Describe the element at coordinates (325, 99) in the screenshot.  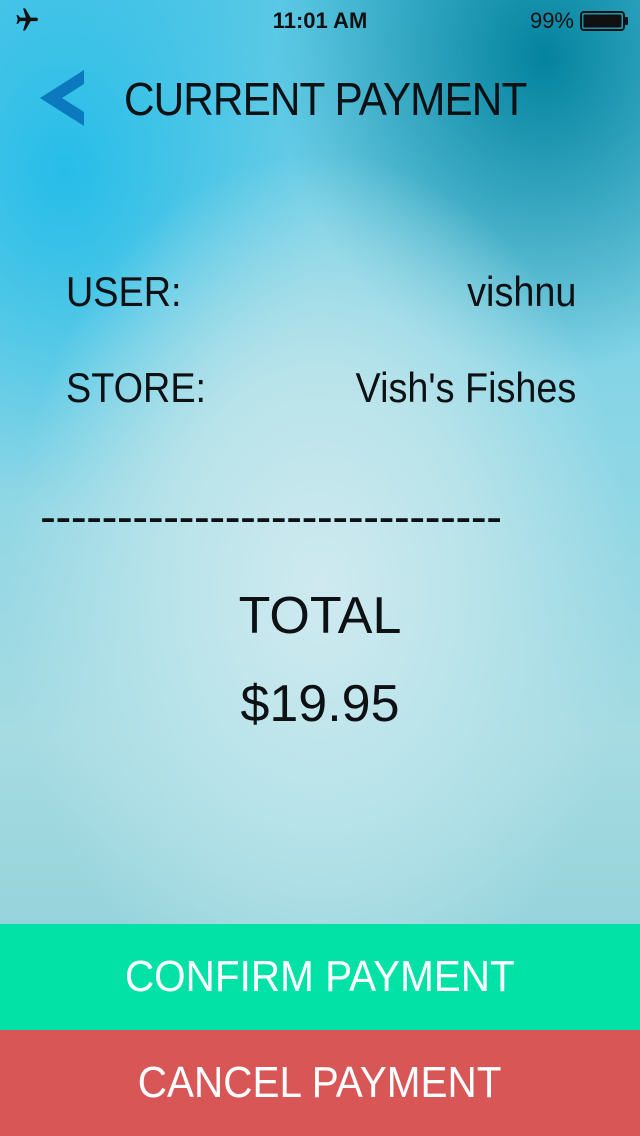
I see `page-title: CURRENT PAYMENT` at that location.